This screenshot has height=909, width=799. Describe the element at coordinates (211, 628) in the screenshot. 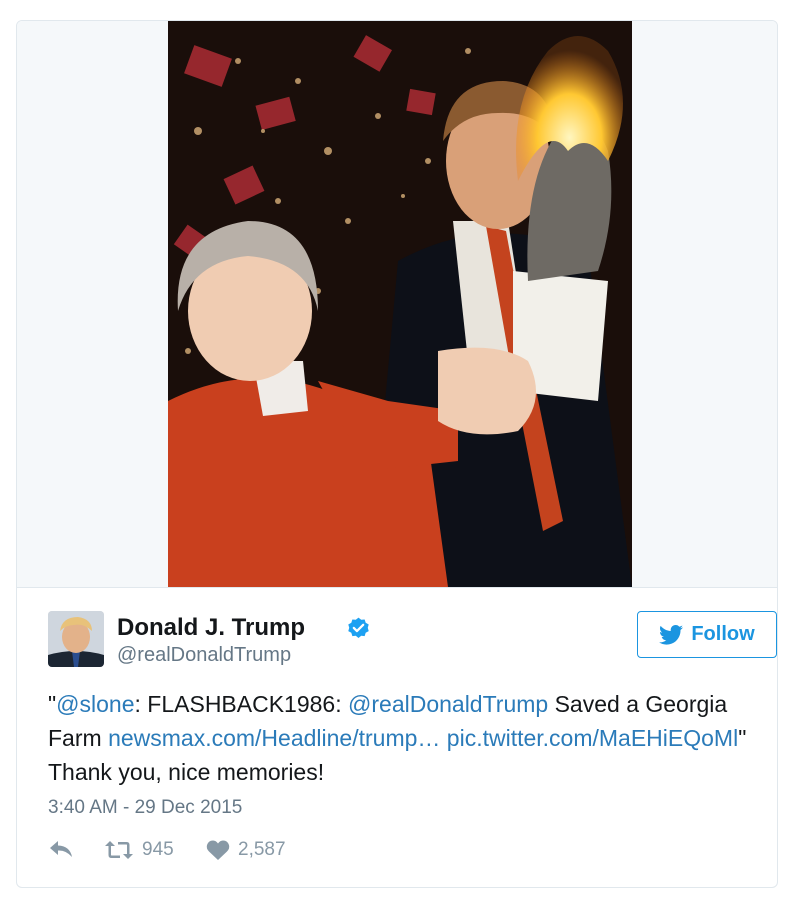

I see `author-name: Donald J. Trump` at that location.